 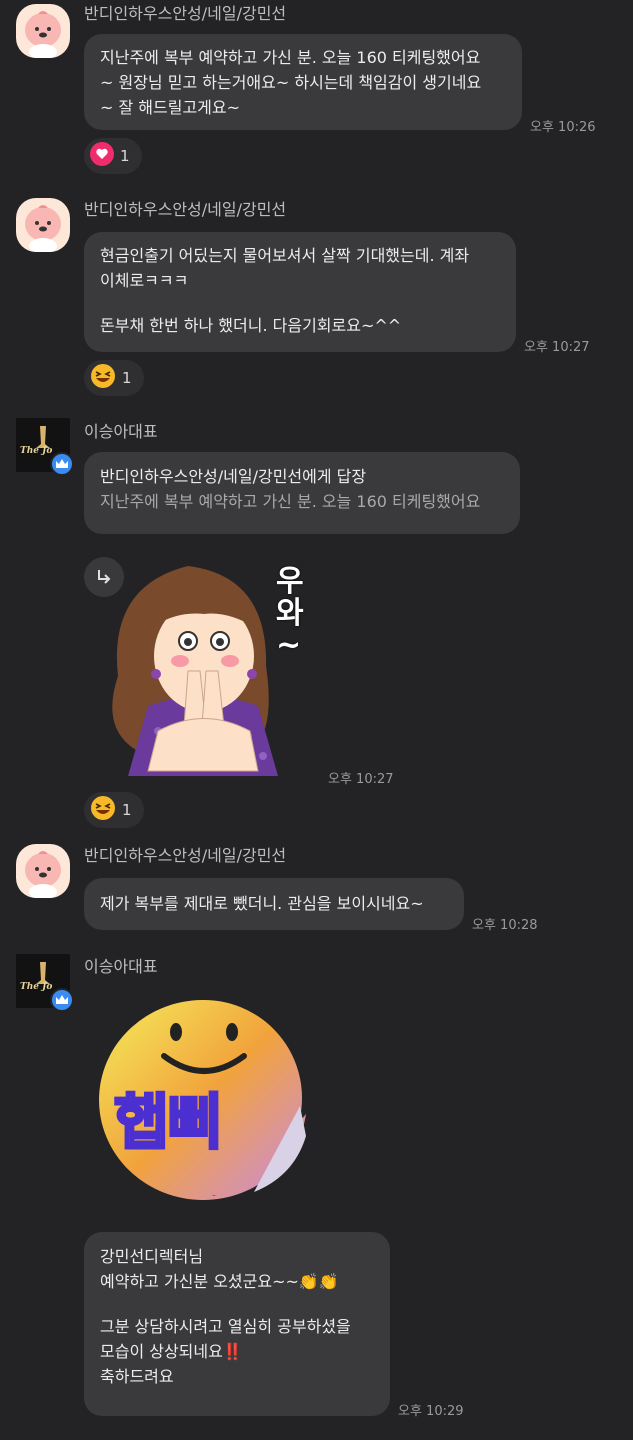 What do you see at coordinates (152, 1256) in the screenshot?
I see `message-line: 강민선디렉터님` at bounding box center [152, 1256].